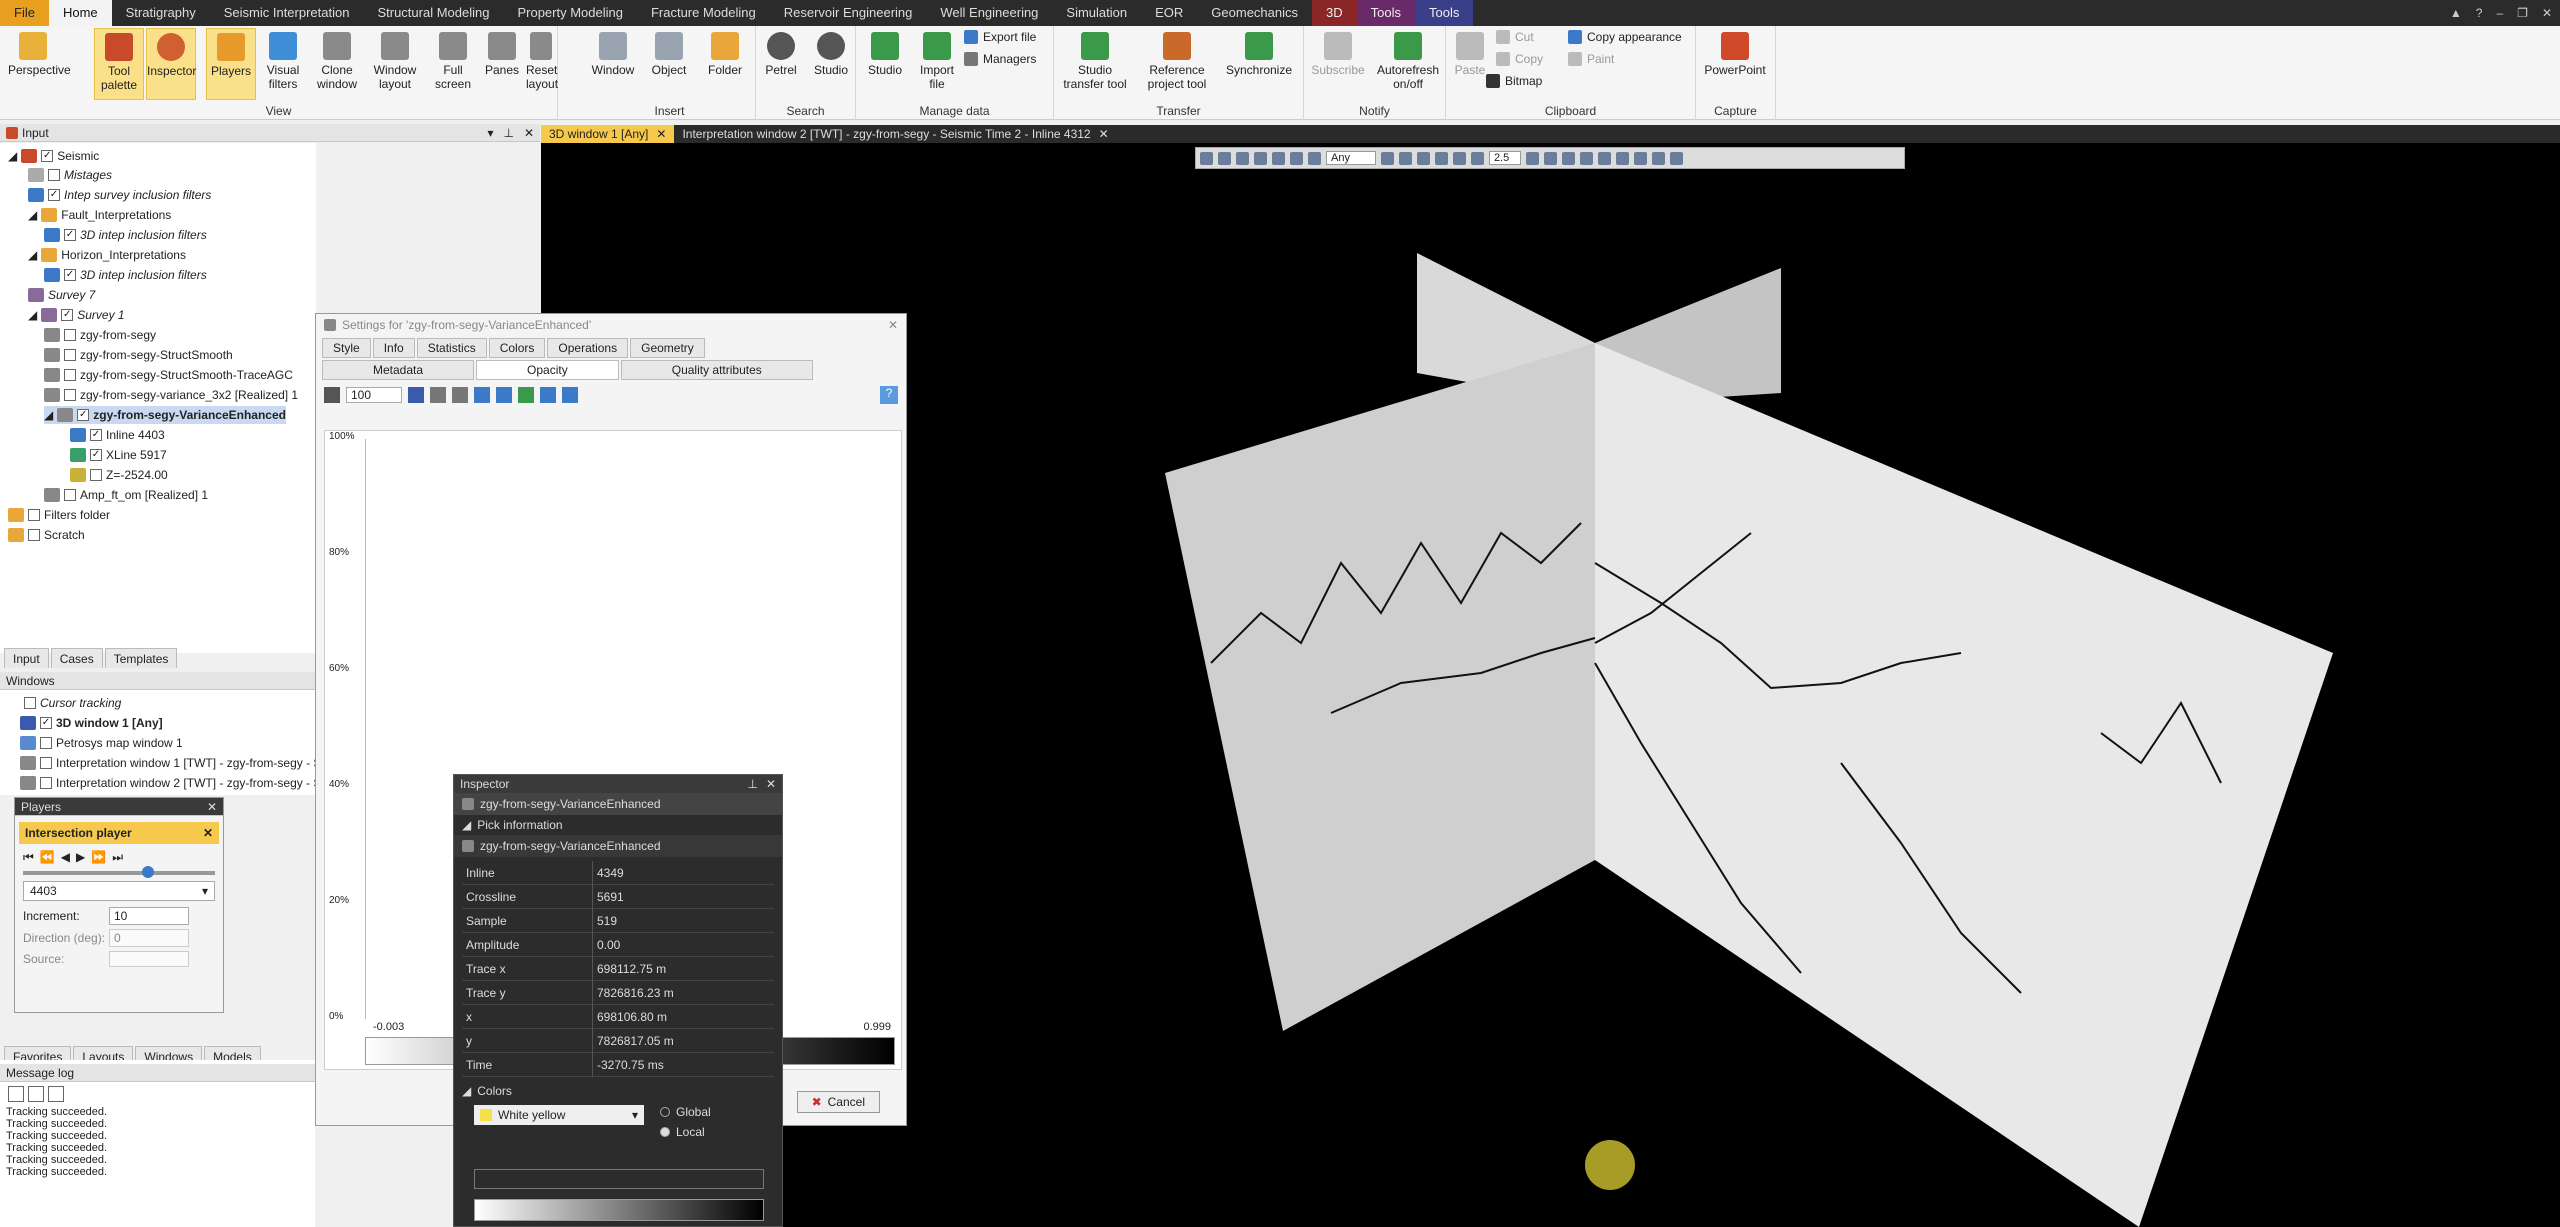 The height and width of the screenshot is (1227, 2560). I want to click on insert-window-button: Window, so click(613, 64).